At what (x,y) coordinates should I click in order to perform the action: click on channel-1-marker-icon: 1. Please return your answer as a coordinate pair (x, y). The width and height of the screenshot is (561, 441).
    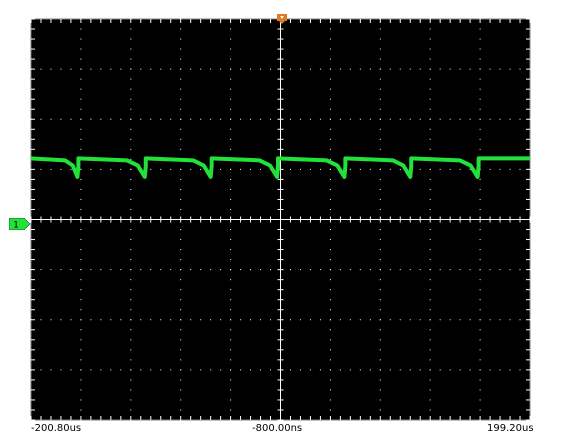
    Looking at the image, I should click on (19, 223).